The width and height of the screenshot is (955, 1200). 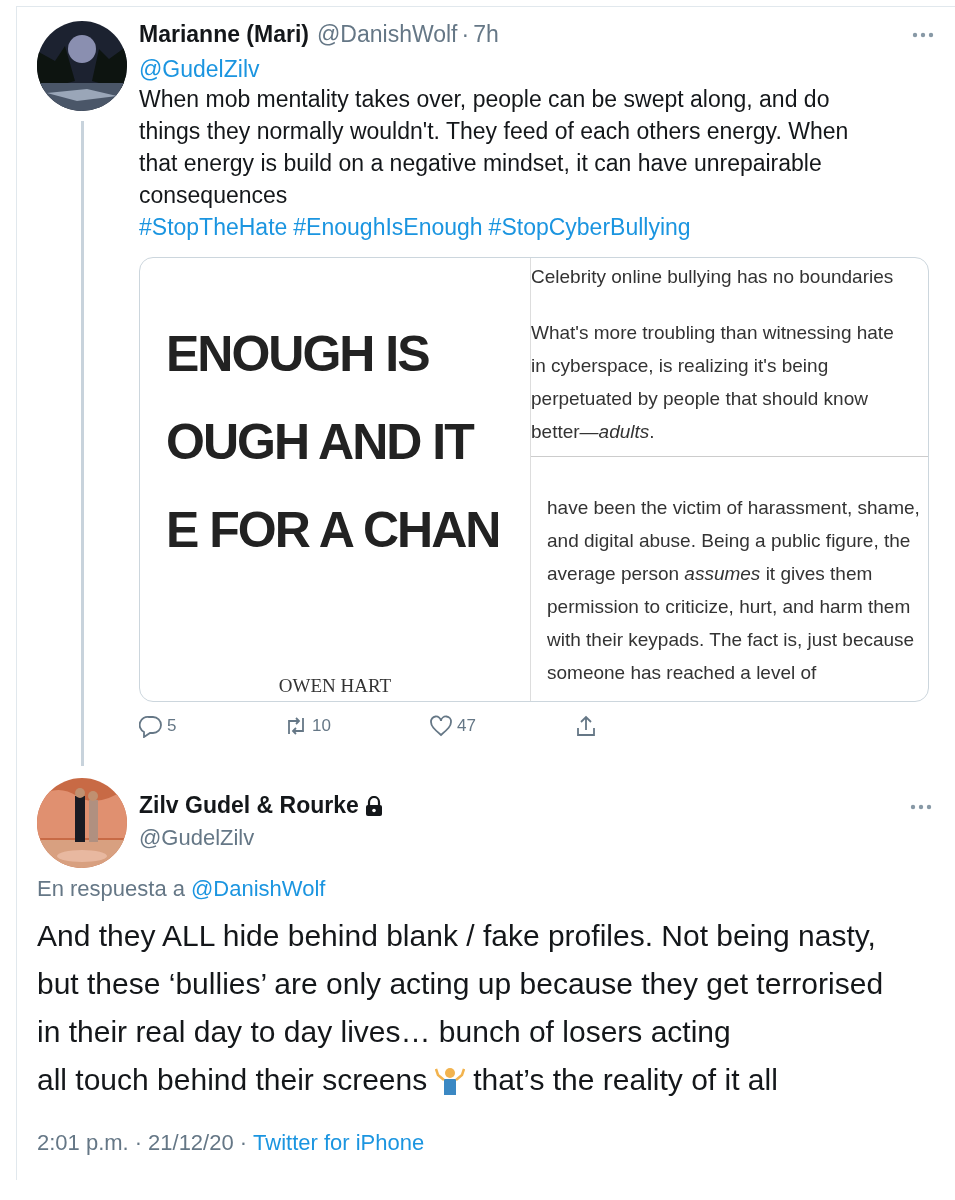 I want to click on tweet-text: that’s the reality of it all, so click(x=625, y=1080).